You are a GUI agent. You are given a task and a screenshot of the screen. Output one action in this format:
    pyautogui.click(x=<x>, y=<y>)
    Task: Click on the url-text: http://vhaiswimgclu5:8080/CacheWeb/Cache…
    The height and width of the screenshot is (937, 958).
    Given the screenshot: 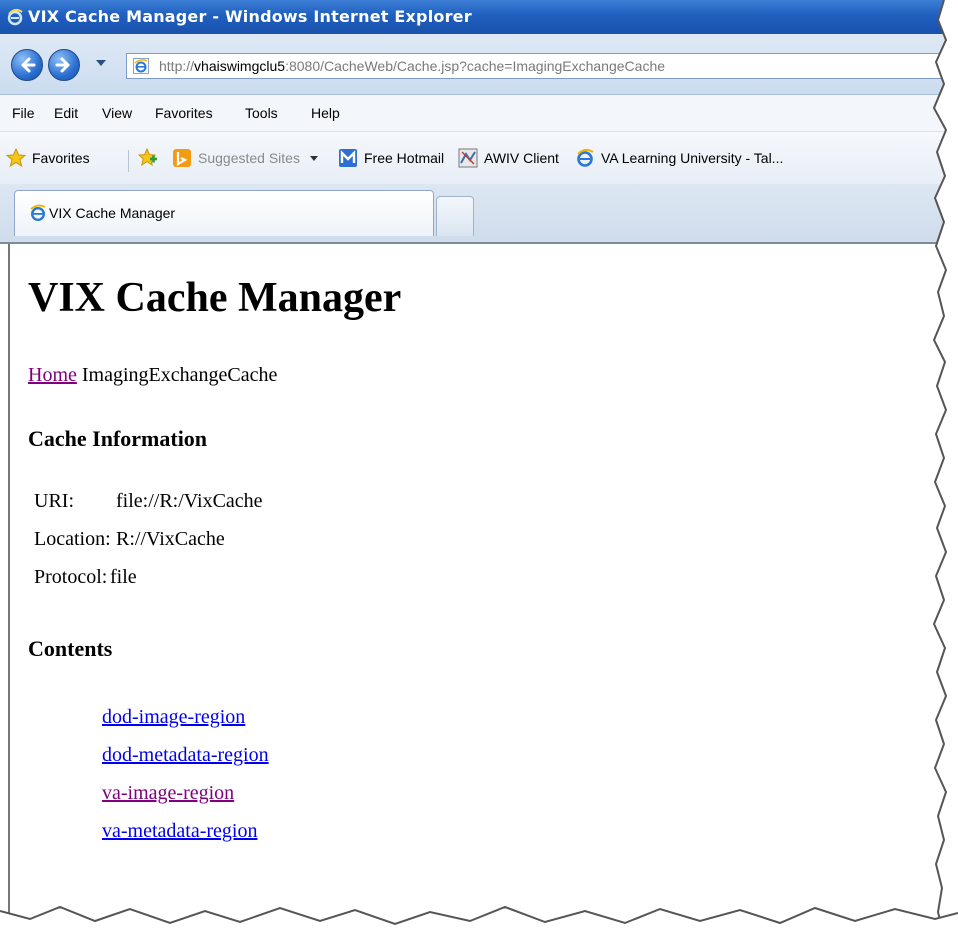 What is the action you would take?
    pyautogui.click(x=412, y=66)
    